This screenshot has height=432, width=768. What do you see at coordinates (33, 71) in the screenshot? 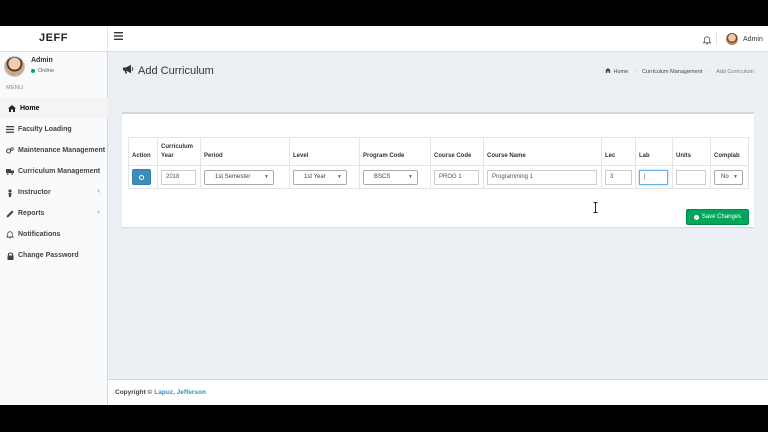
I see `online-status-icon` at bounding box center [33, 71].